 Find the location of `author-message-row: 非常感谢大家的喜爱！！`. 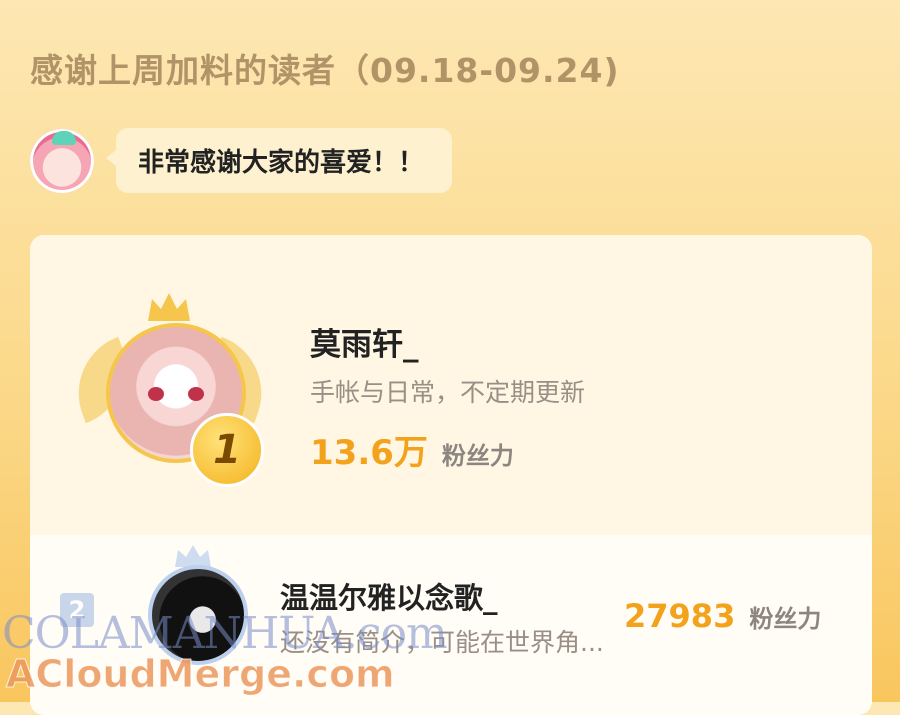

author-message-row: 非常感谢大家的喜爱！！ is located at coordinates (241, 160).